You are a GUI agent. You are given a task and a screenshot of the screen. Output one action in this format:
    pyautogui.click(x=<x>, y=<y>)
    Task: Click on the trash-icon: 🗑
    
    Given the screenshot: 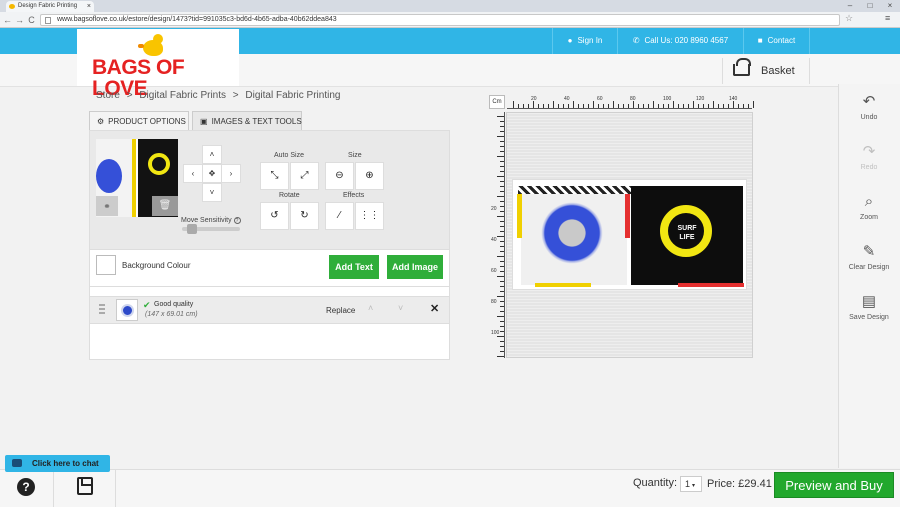 What is the action you would take?
    pyautogui.click(x=165, y=206)
    